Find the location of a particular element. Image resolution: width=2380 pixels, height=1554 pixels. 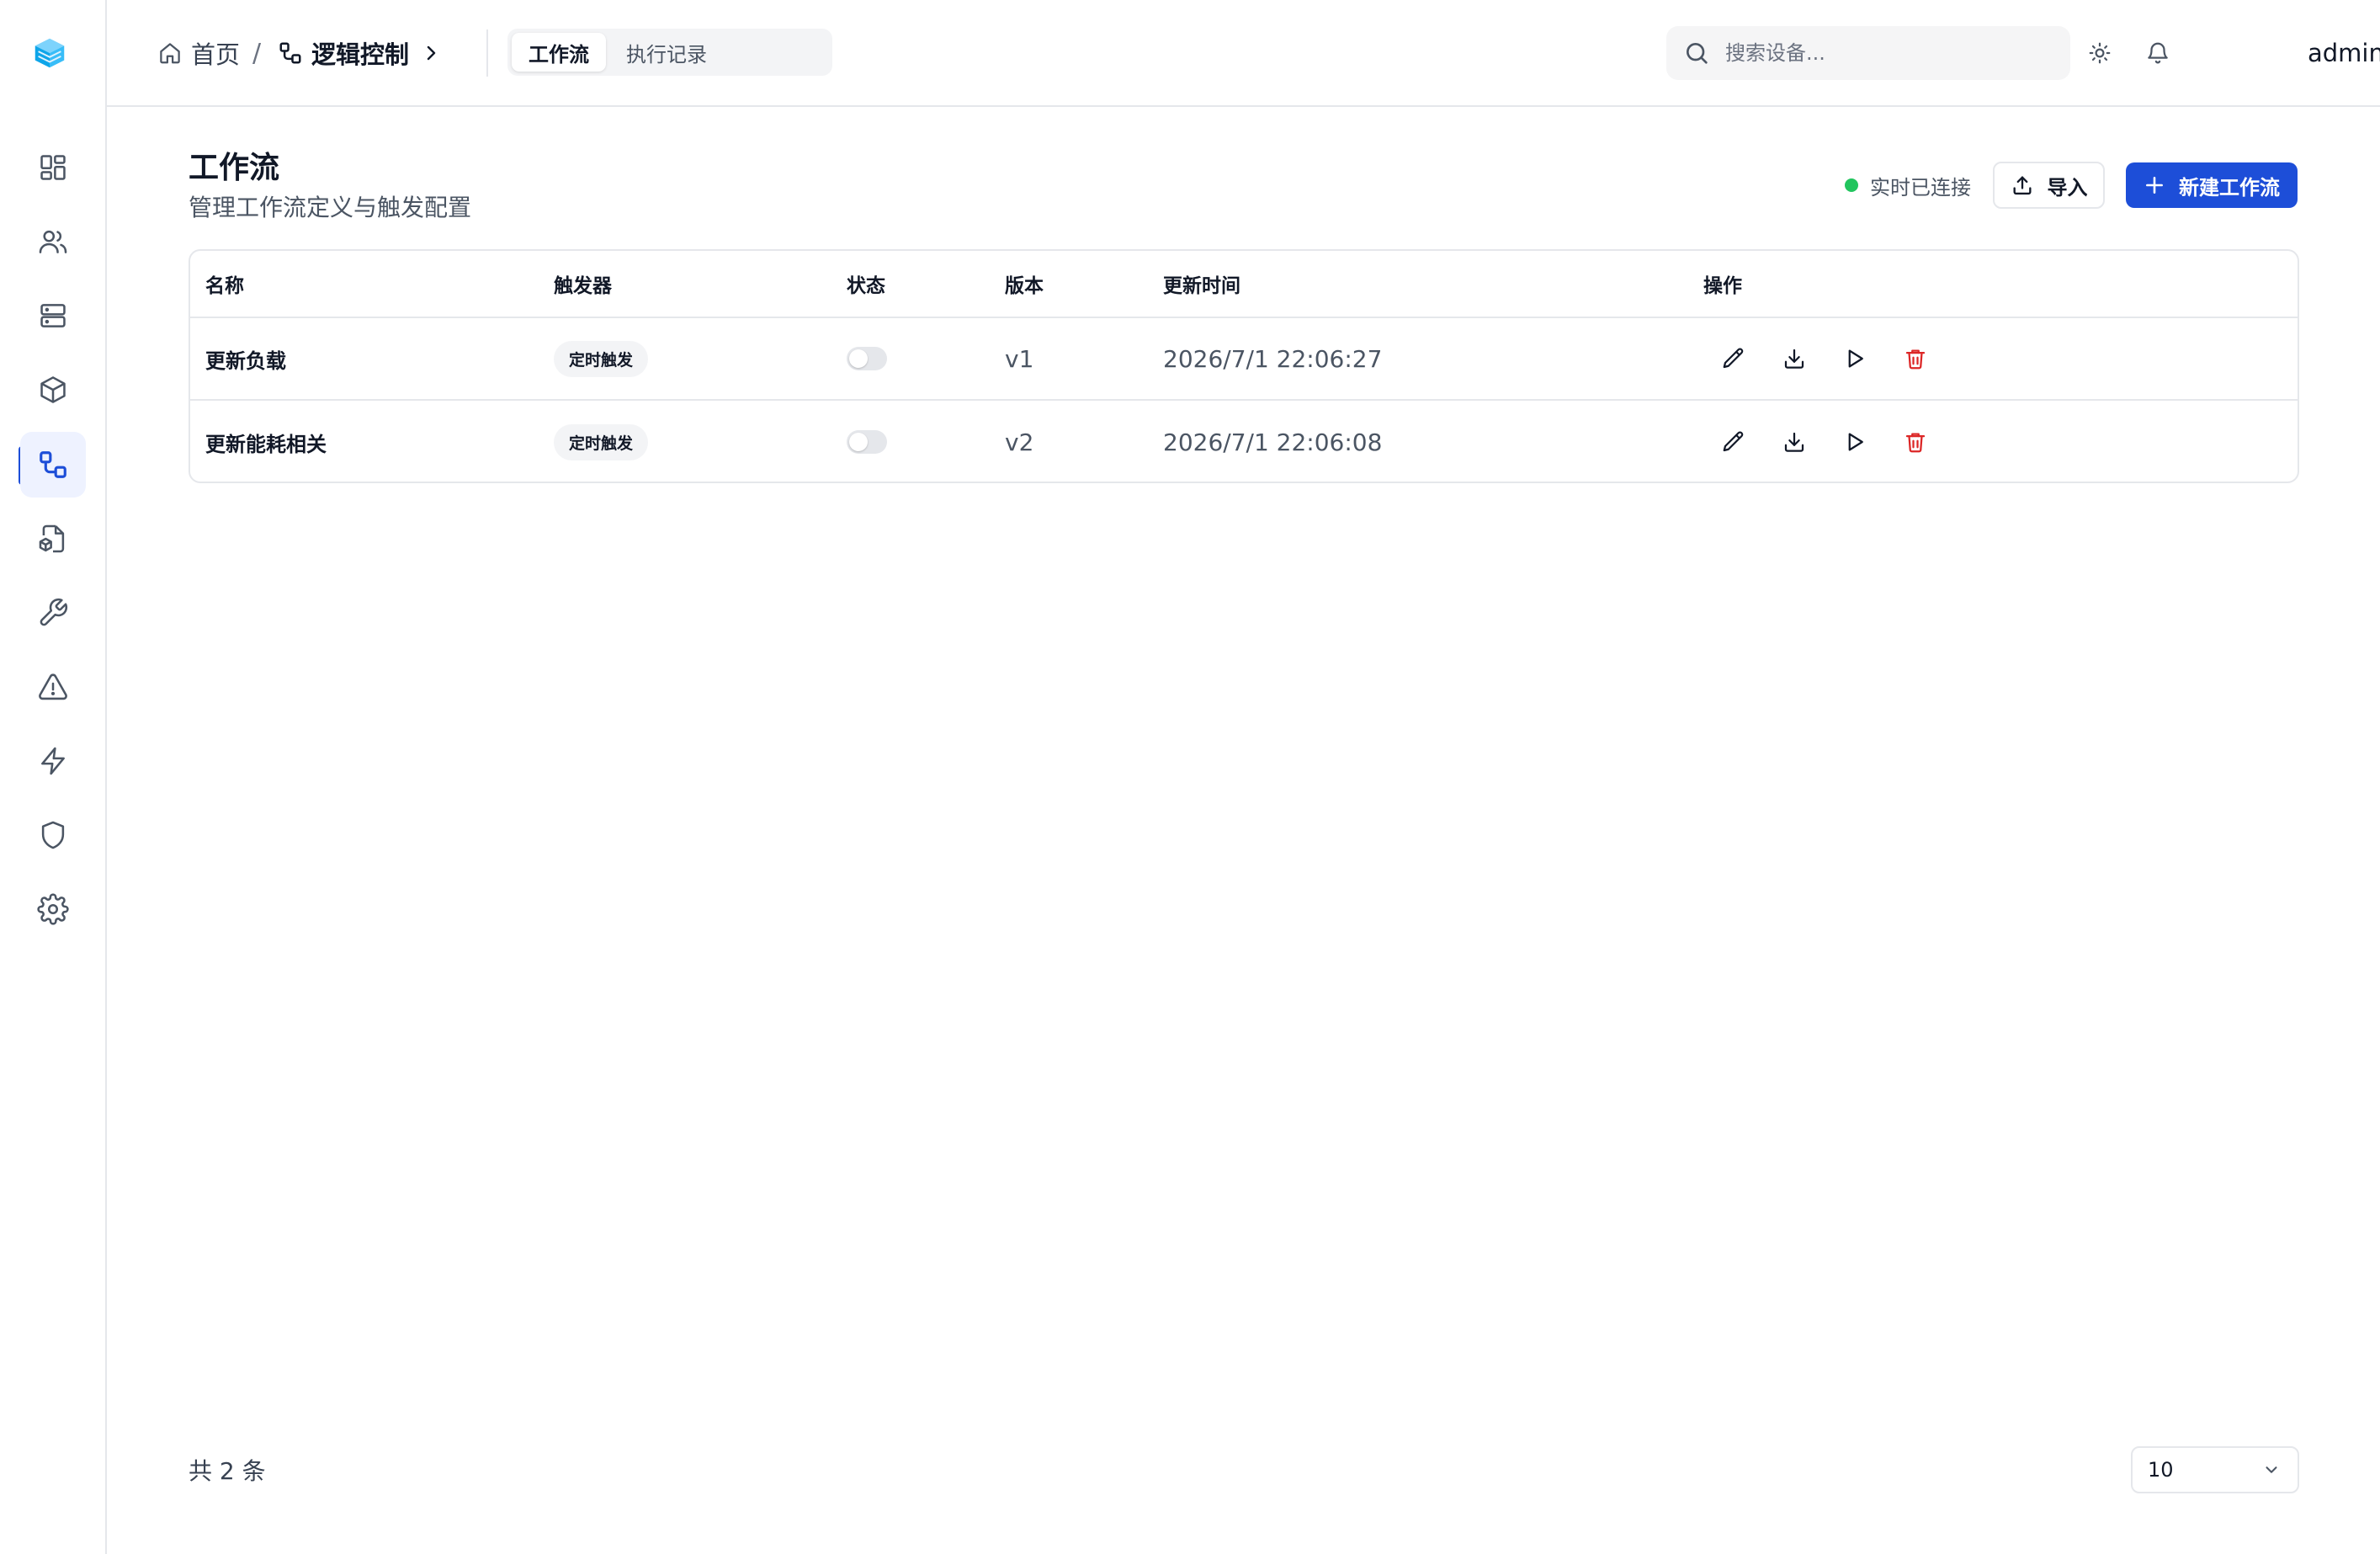

alert-triangle-icon is located at coordinates (53, 686).